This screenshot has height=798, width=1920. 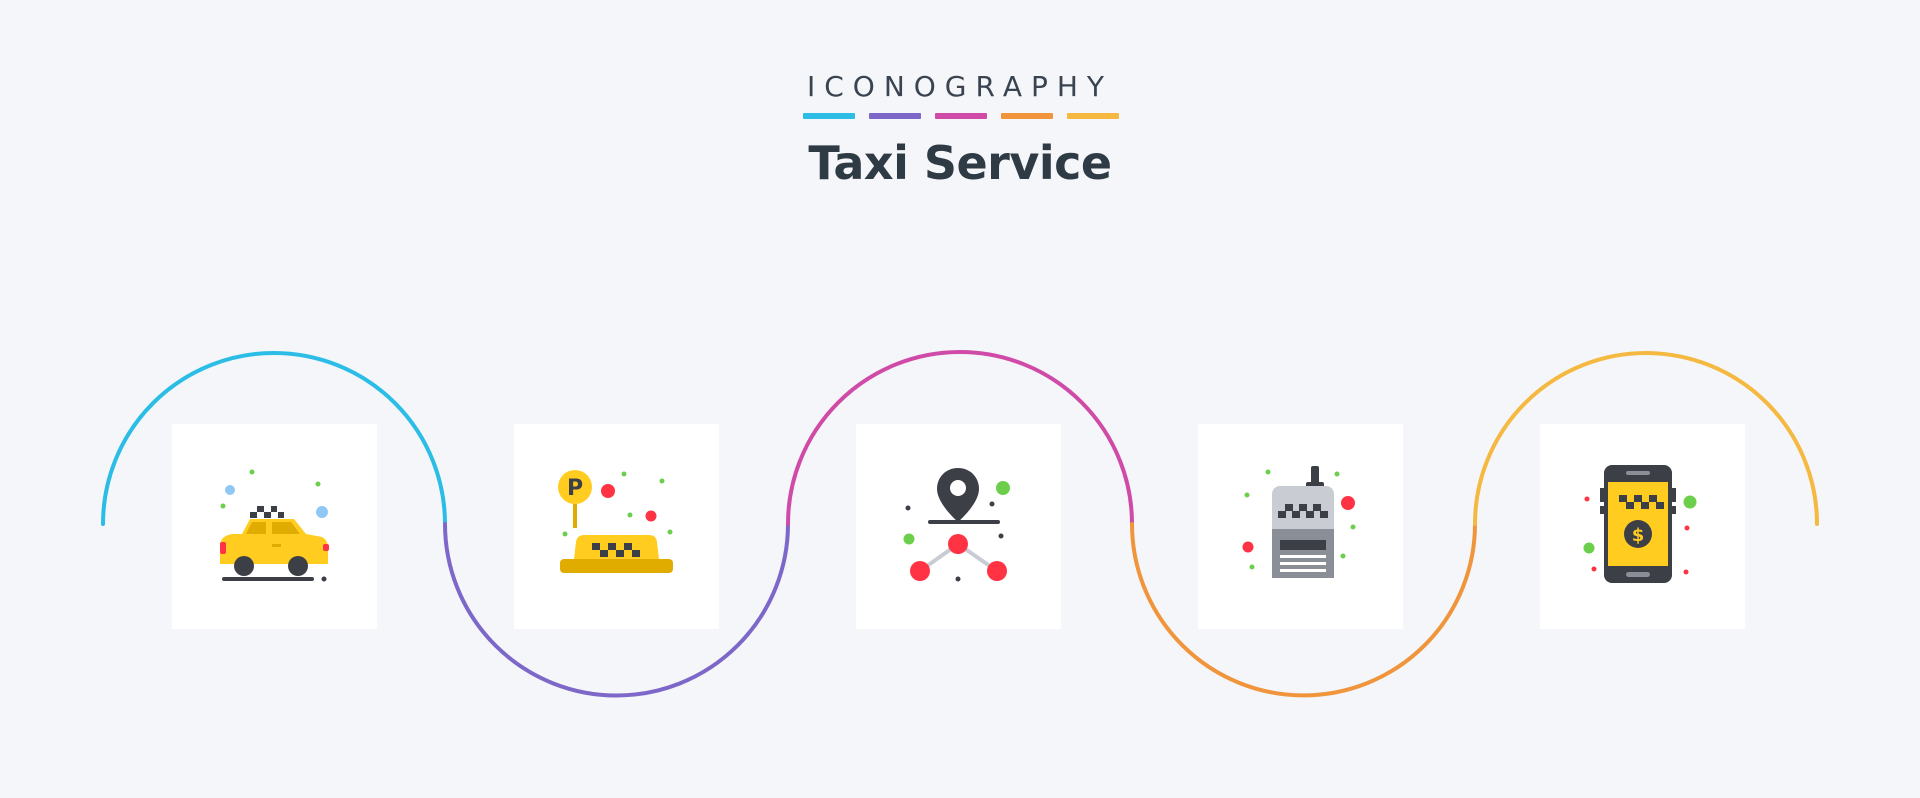 I want to click on taxi-radio-walkie-talkie-icon, so click(x=1299, y=522).